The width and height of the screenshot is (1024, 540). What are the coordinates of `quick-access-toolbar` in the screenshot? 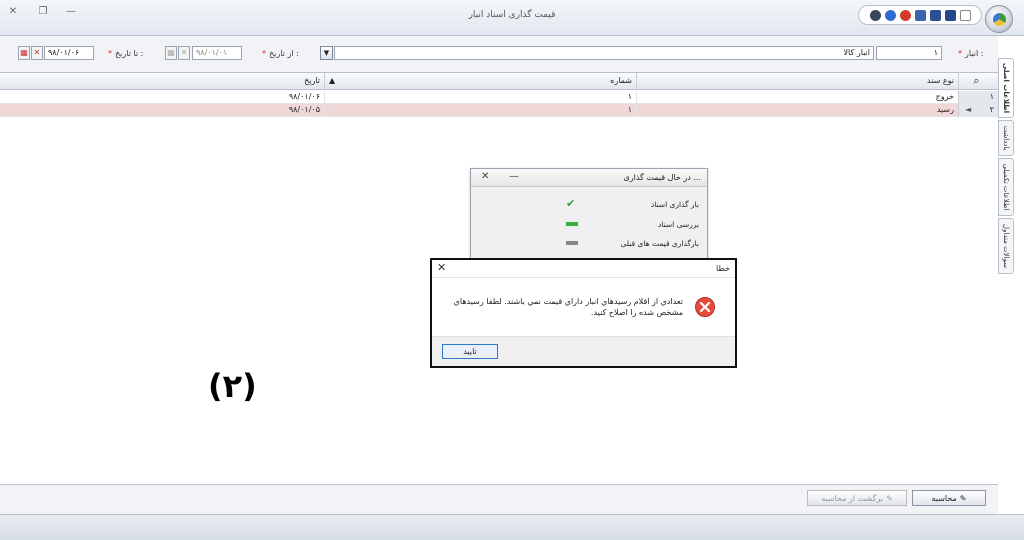 It's located at (920, 15).